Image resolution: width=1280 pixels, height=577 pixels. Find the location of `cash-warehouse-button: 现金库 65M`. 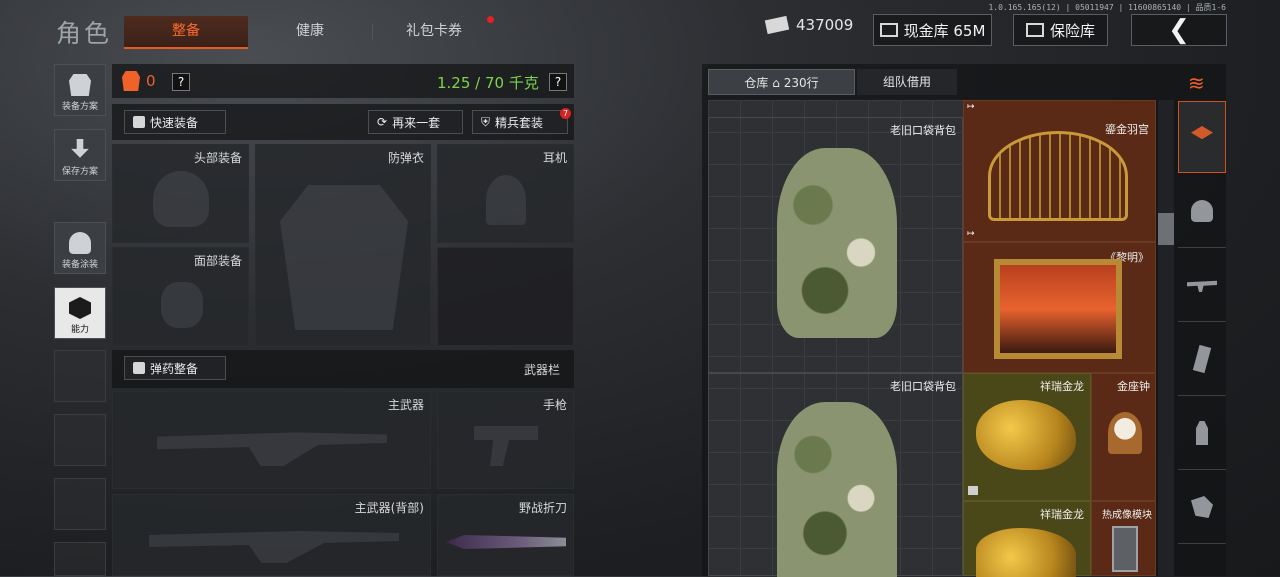

cash-warehouse-button: 现金库 65M is located at coordinates (932, 30).